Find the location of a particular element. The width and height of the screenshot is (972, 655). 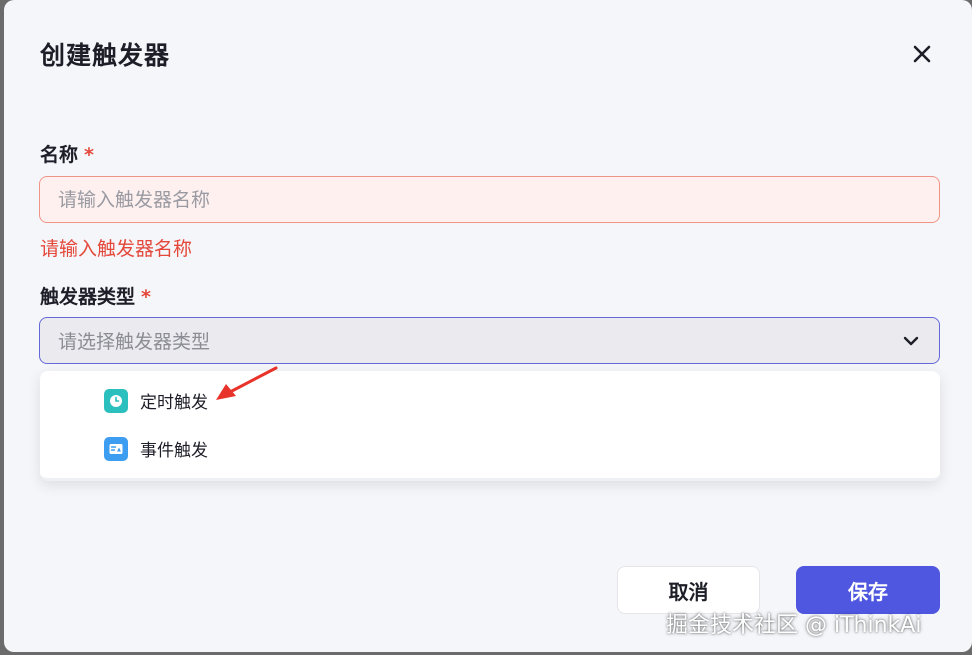

option-event-trigger: 事件触发 is located at coordinates (156, 448).